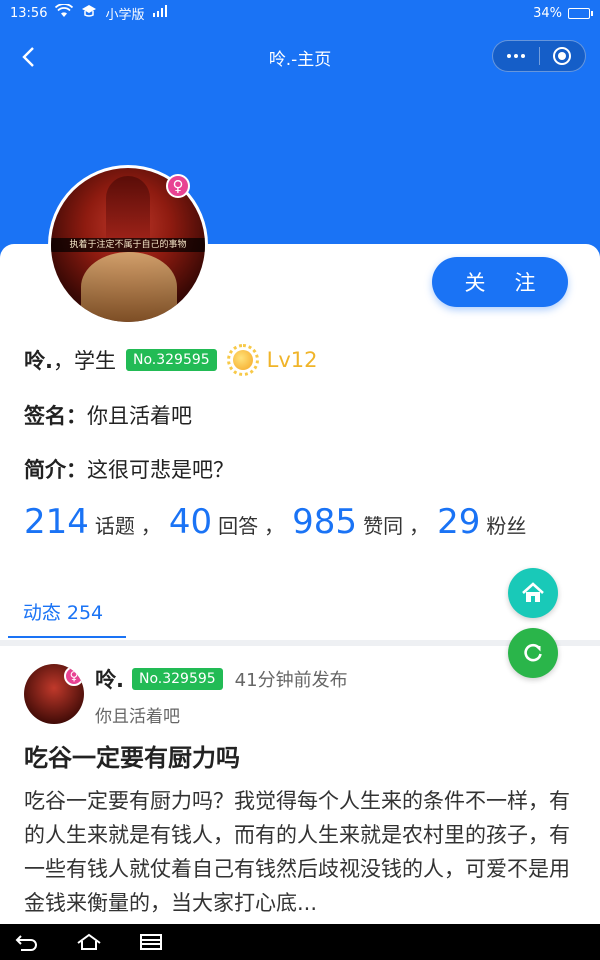  I want to click on follow-button: 关 注, so click(500, 282).